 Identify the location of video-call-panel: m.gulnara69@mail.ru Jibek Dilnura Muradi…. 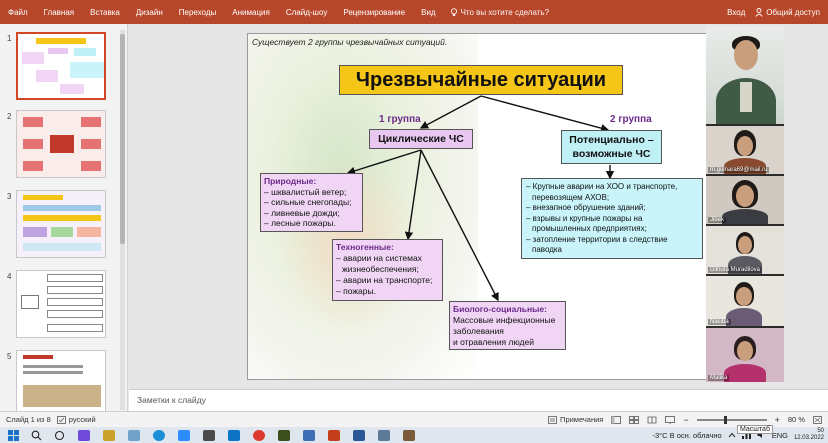
(745, 204).